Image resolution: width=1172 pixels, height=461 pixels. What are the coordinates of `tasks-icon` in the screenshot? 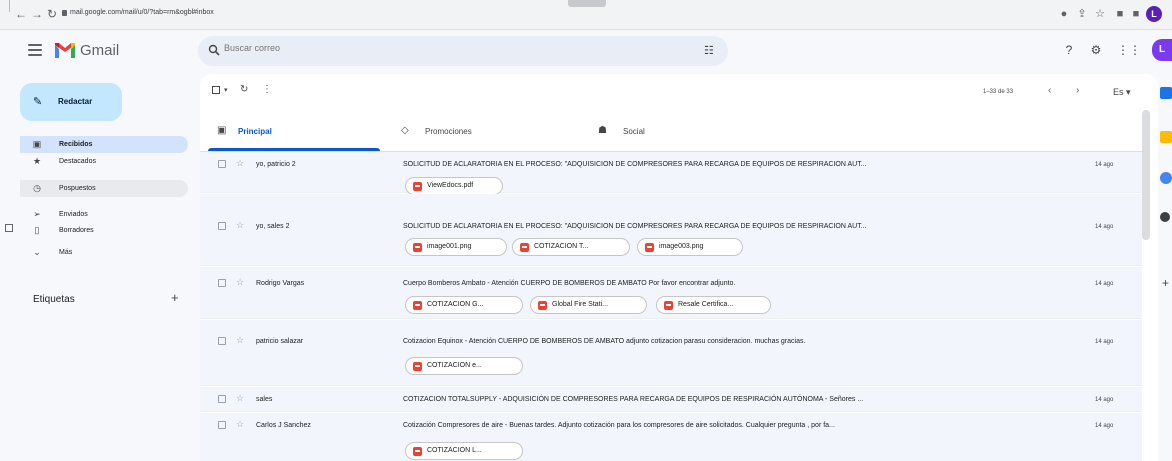 It's located at (1166, 178).